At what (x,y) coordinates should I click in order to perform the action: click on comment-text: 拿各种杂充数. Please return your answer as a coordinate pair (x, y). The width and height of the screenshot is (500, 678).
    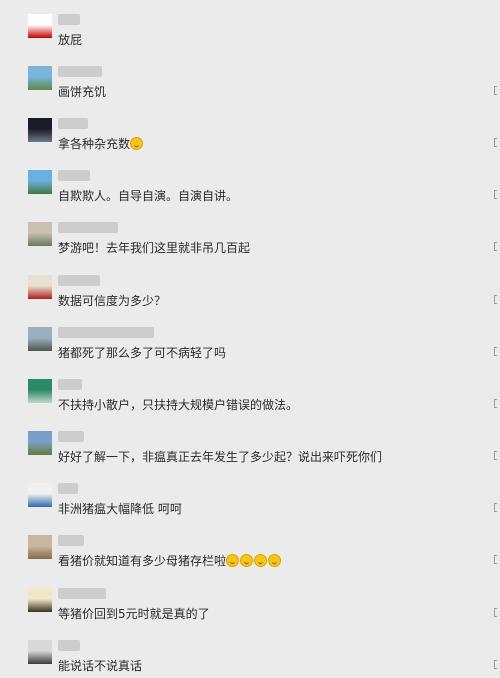
    Looking at the image, I should click on (101, 144).